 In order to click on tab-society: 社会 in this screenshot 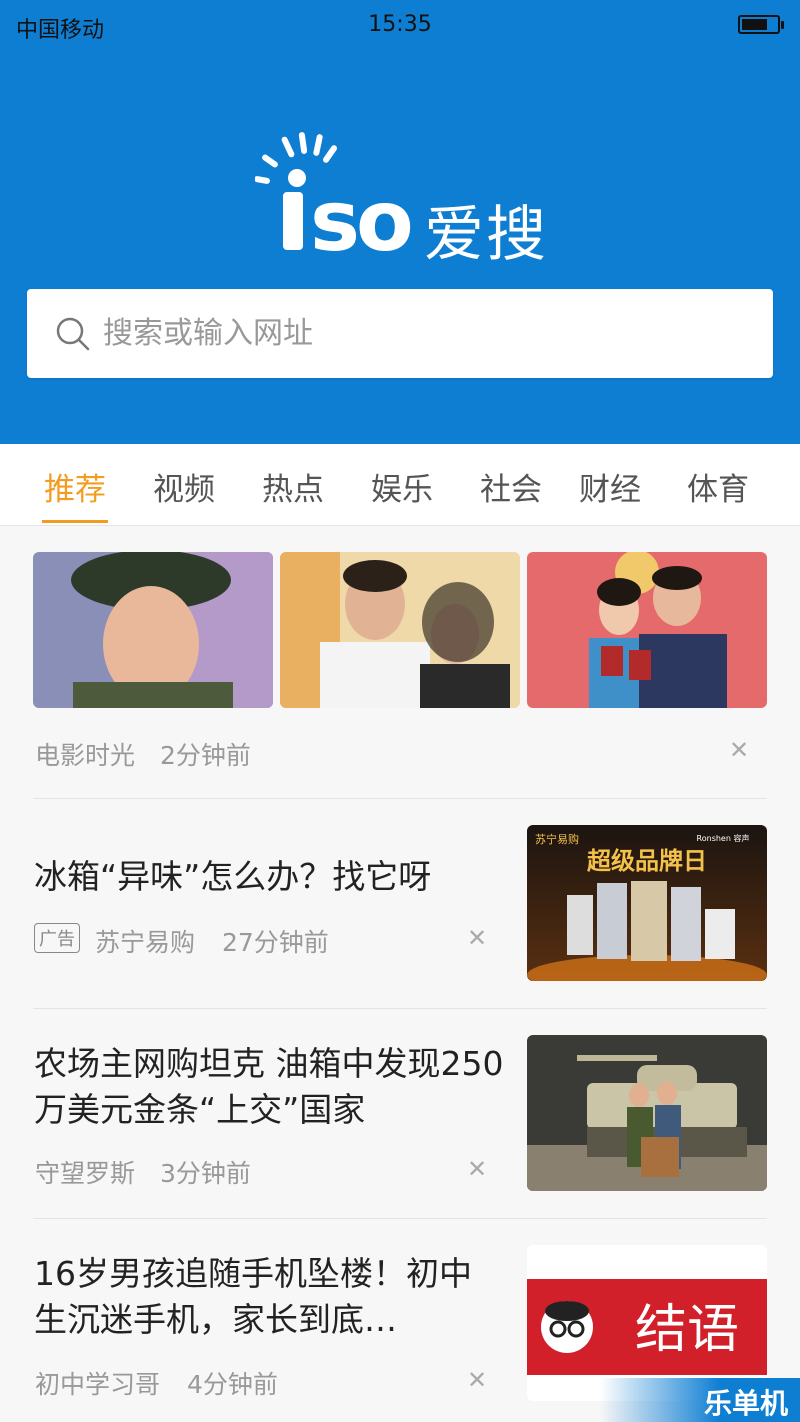, I will do `click(511, 486)`.